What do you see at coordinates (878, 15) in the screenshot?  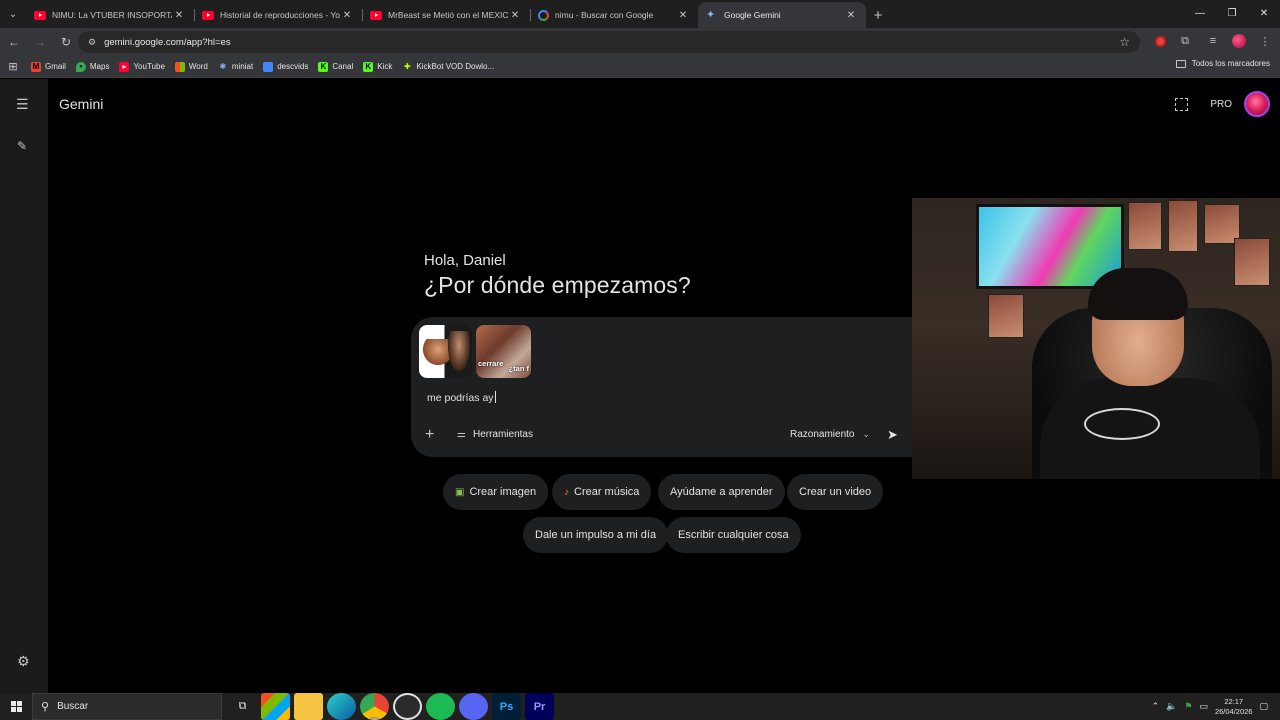 I see `new-tab-button: +` at bounding box center [878, 15].